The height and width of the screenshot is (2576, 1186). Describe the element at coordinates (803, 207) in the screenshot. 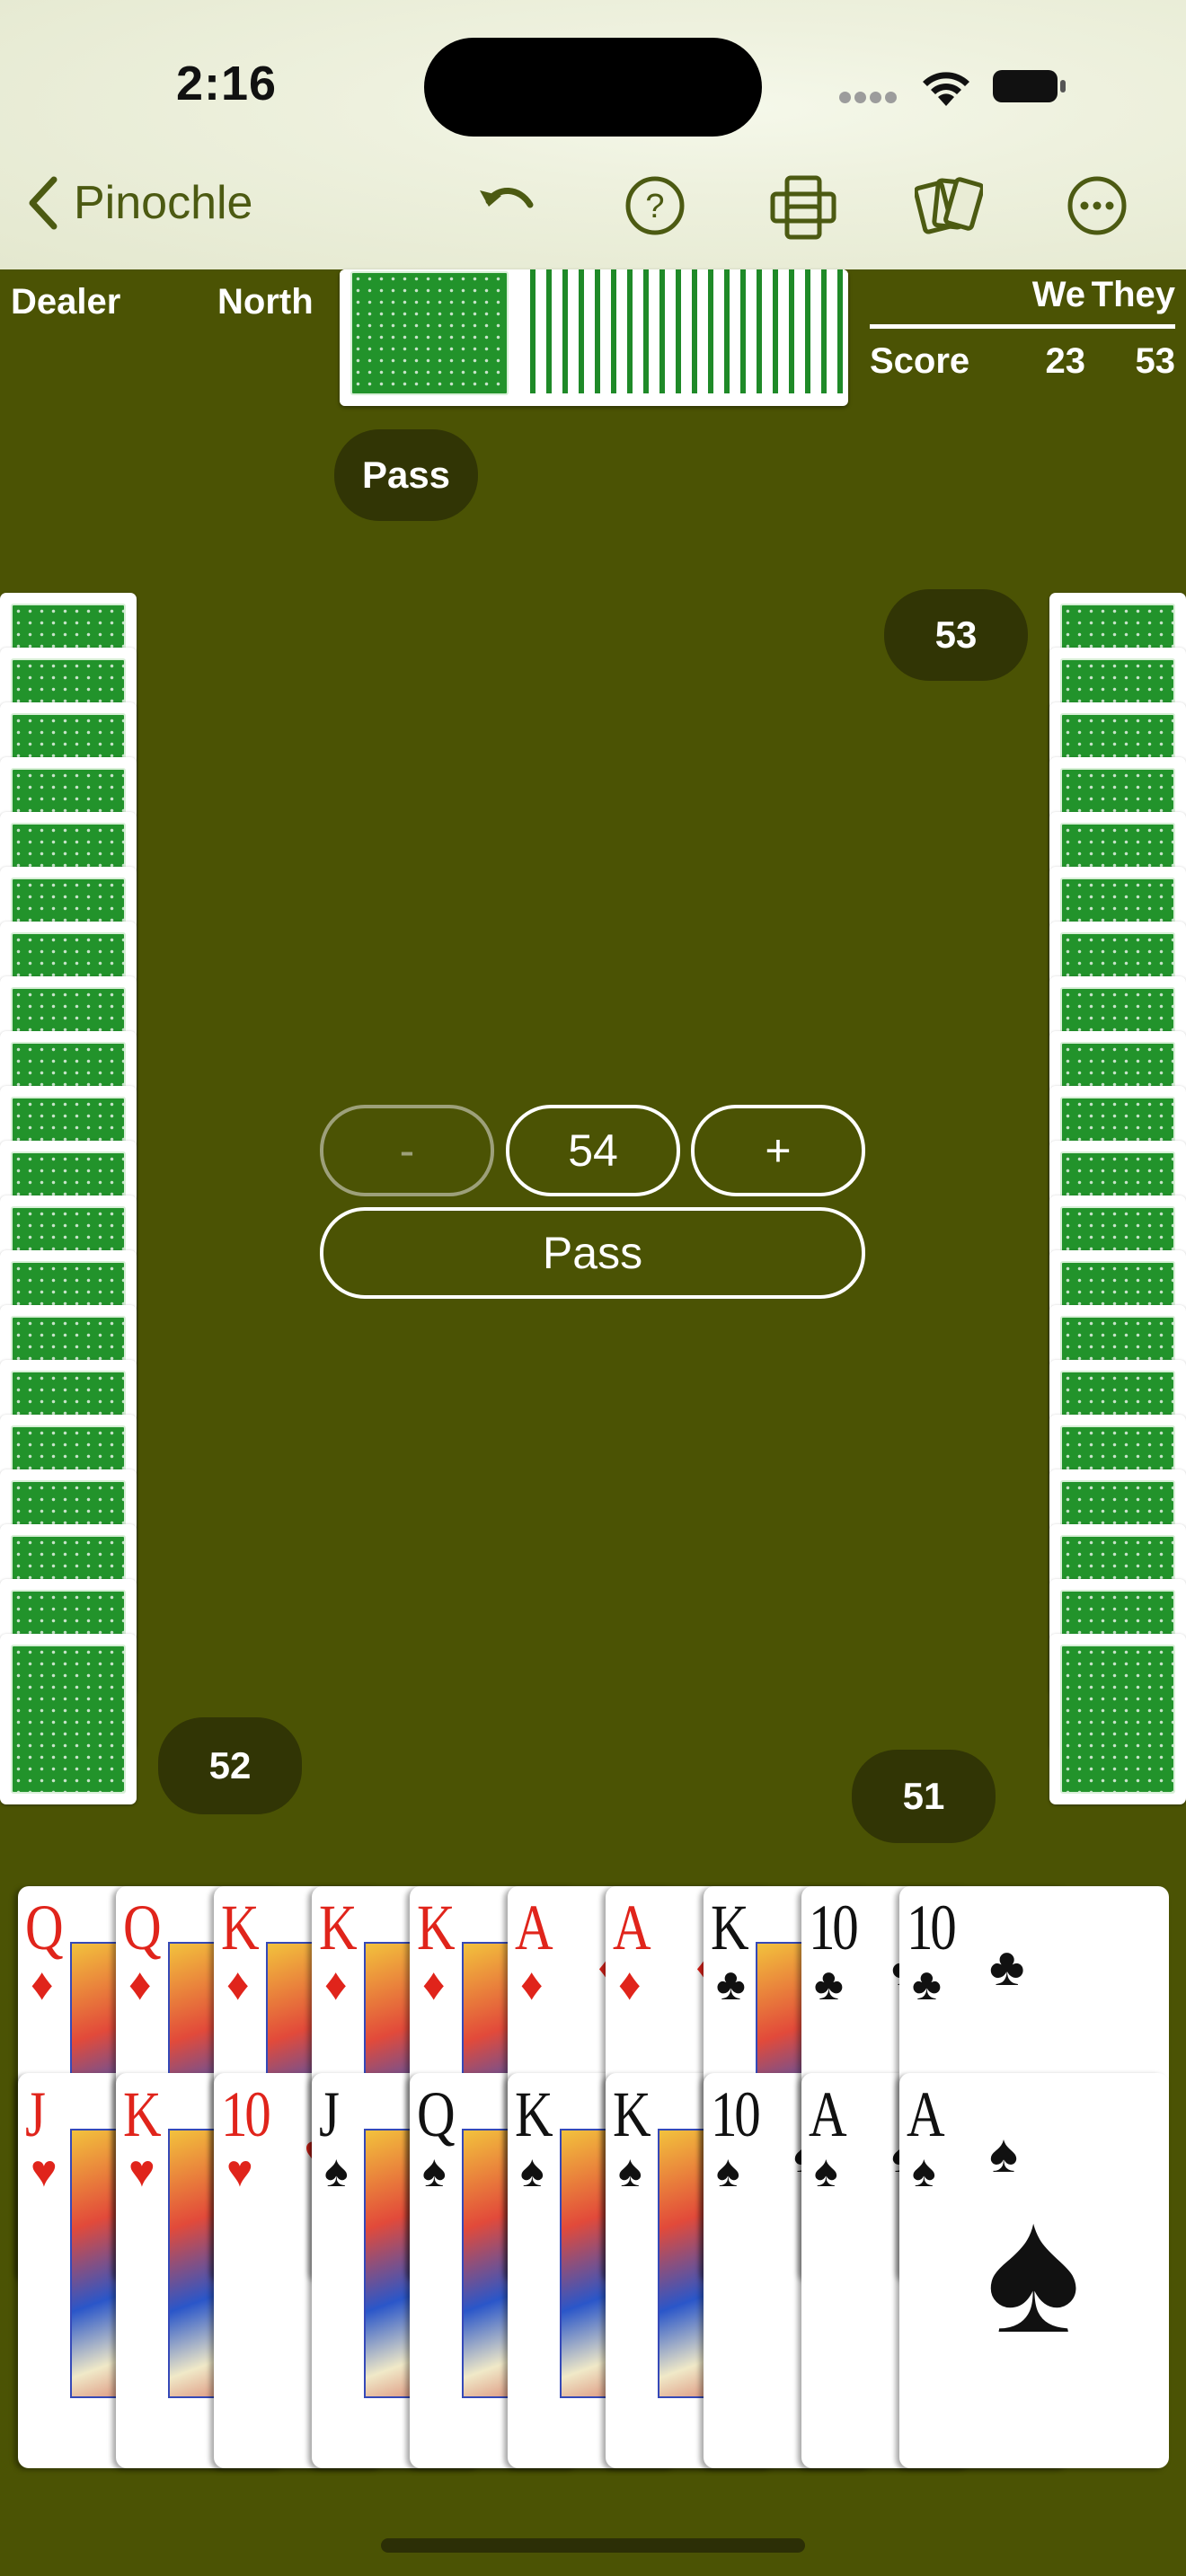

I see `arrange-cards-icon` at that location.